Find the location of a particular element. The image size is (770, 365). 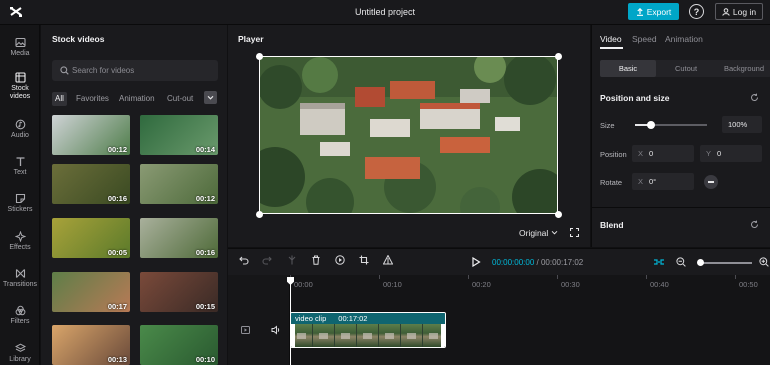

ruler-label: 00:00 is located at coordinates (303, 284).